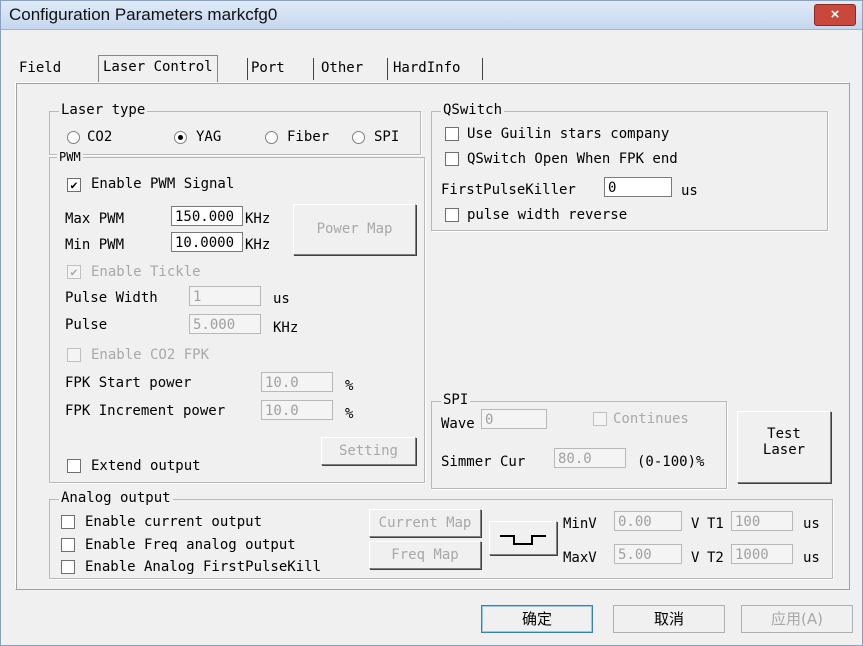 This screenshot has height=646, width=863. Describe the element at coordinates (547, 215) in the screenshot. I see `pulse-width-reverse-label: pulse width reverse` at that location.